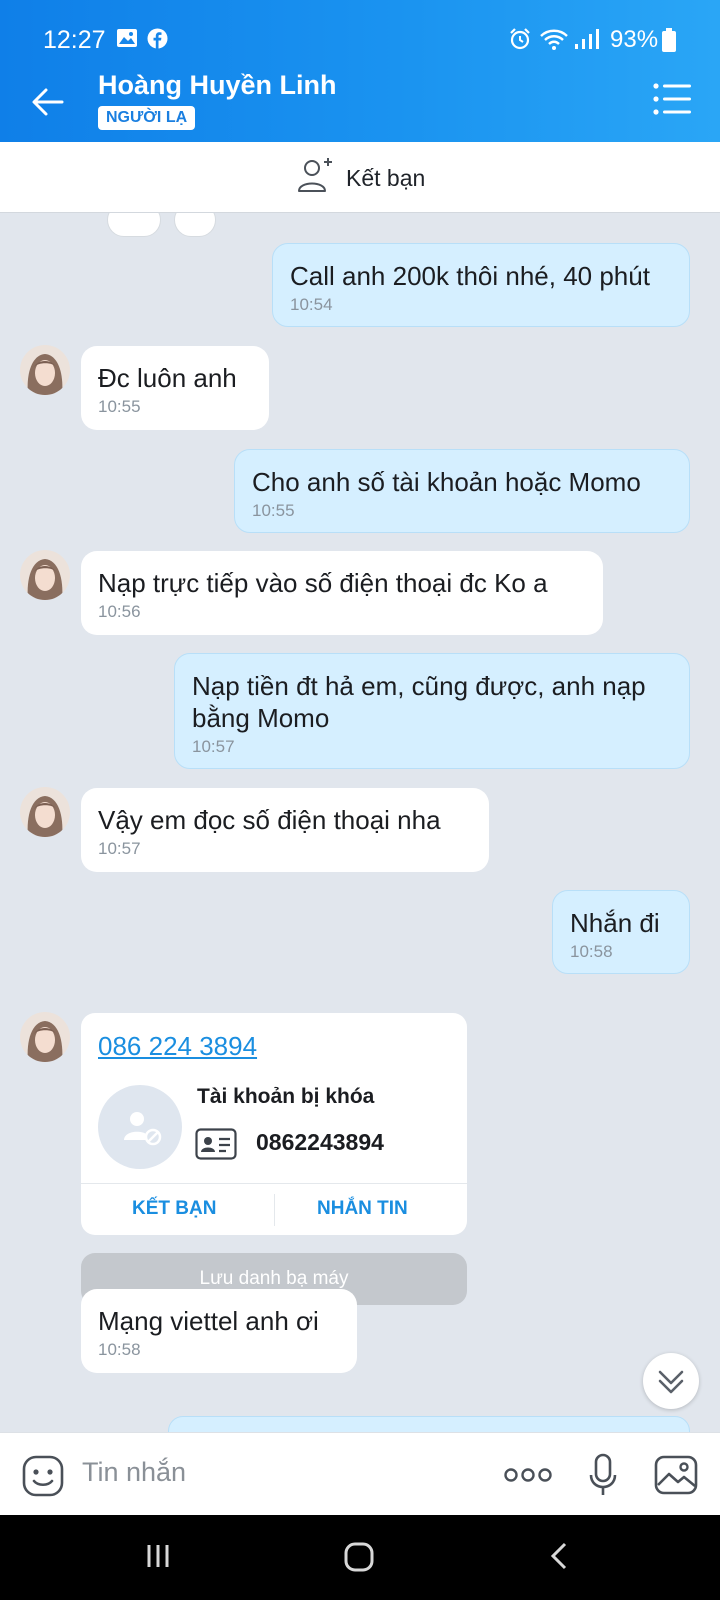 This screenshot has height=1600, width=720. I want to click on add-friend-label: Kết bạn, so click(386, 177).